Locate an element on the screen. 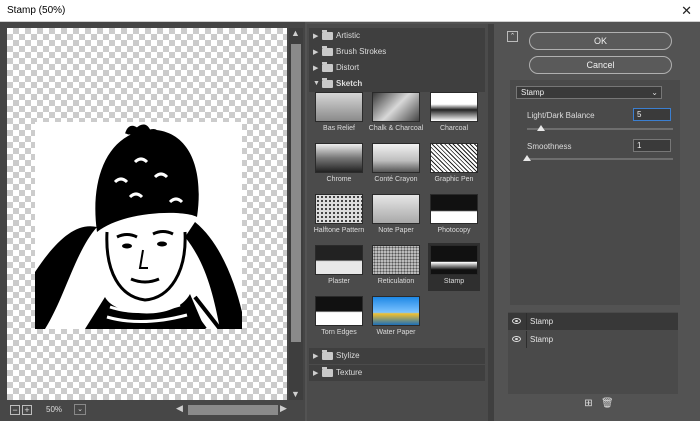 This screenshot has width=700, height=421. collapse-icon: ⌃ is located at coordinates (512, 36).